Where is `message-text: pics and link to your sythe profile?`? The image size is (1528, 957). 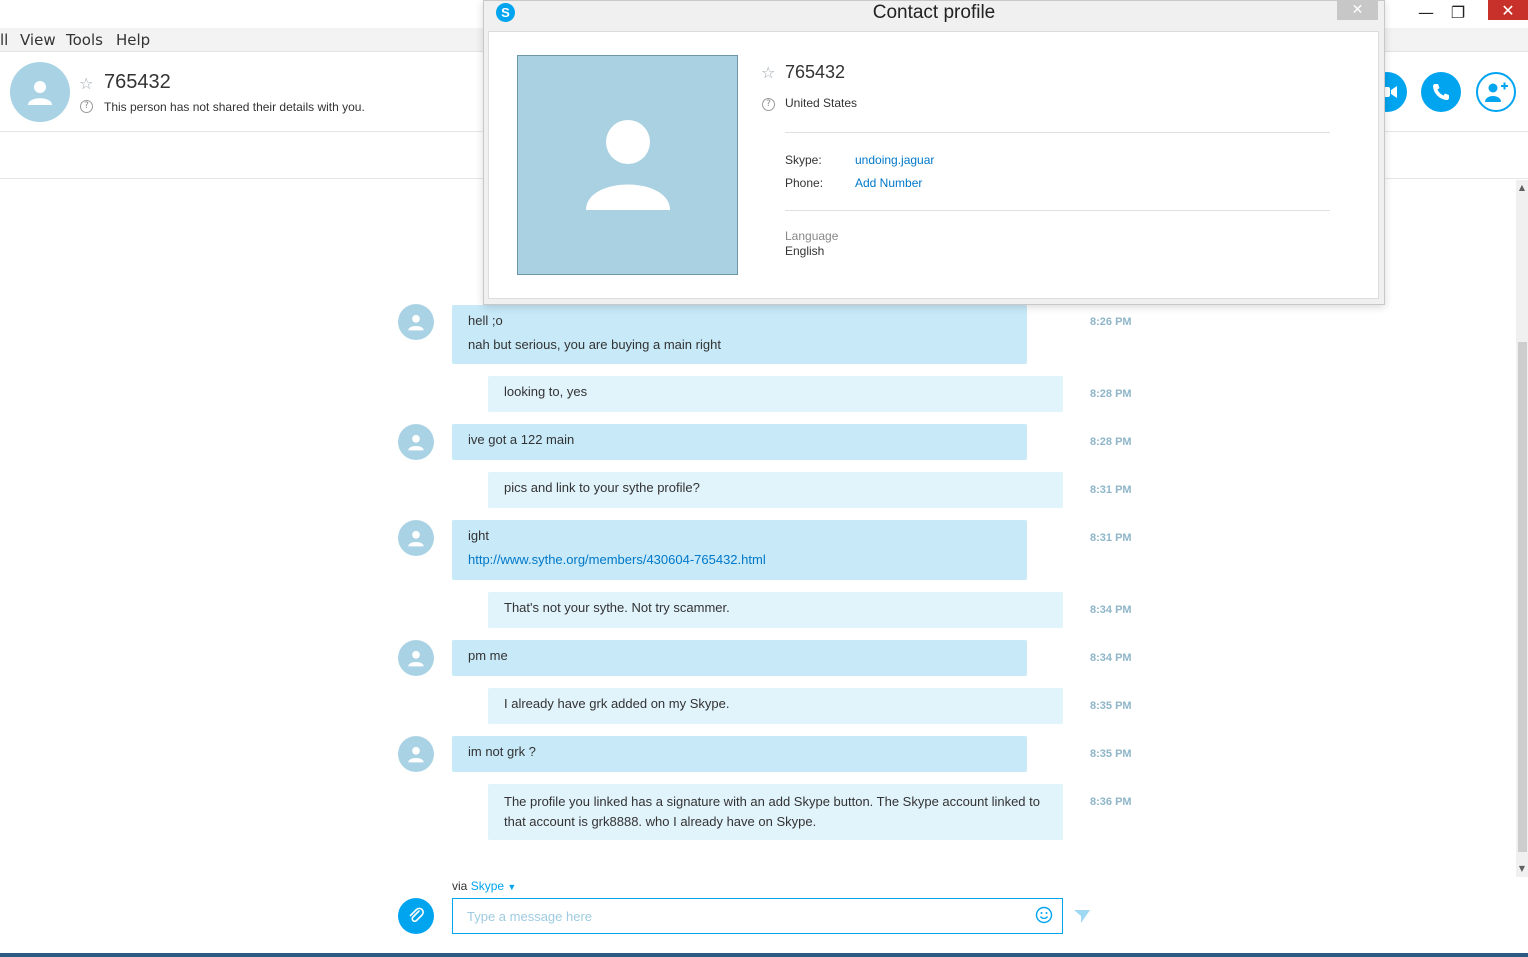 message-text: pics and link to your sythe profile? is located at coordinates (602, 487).